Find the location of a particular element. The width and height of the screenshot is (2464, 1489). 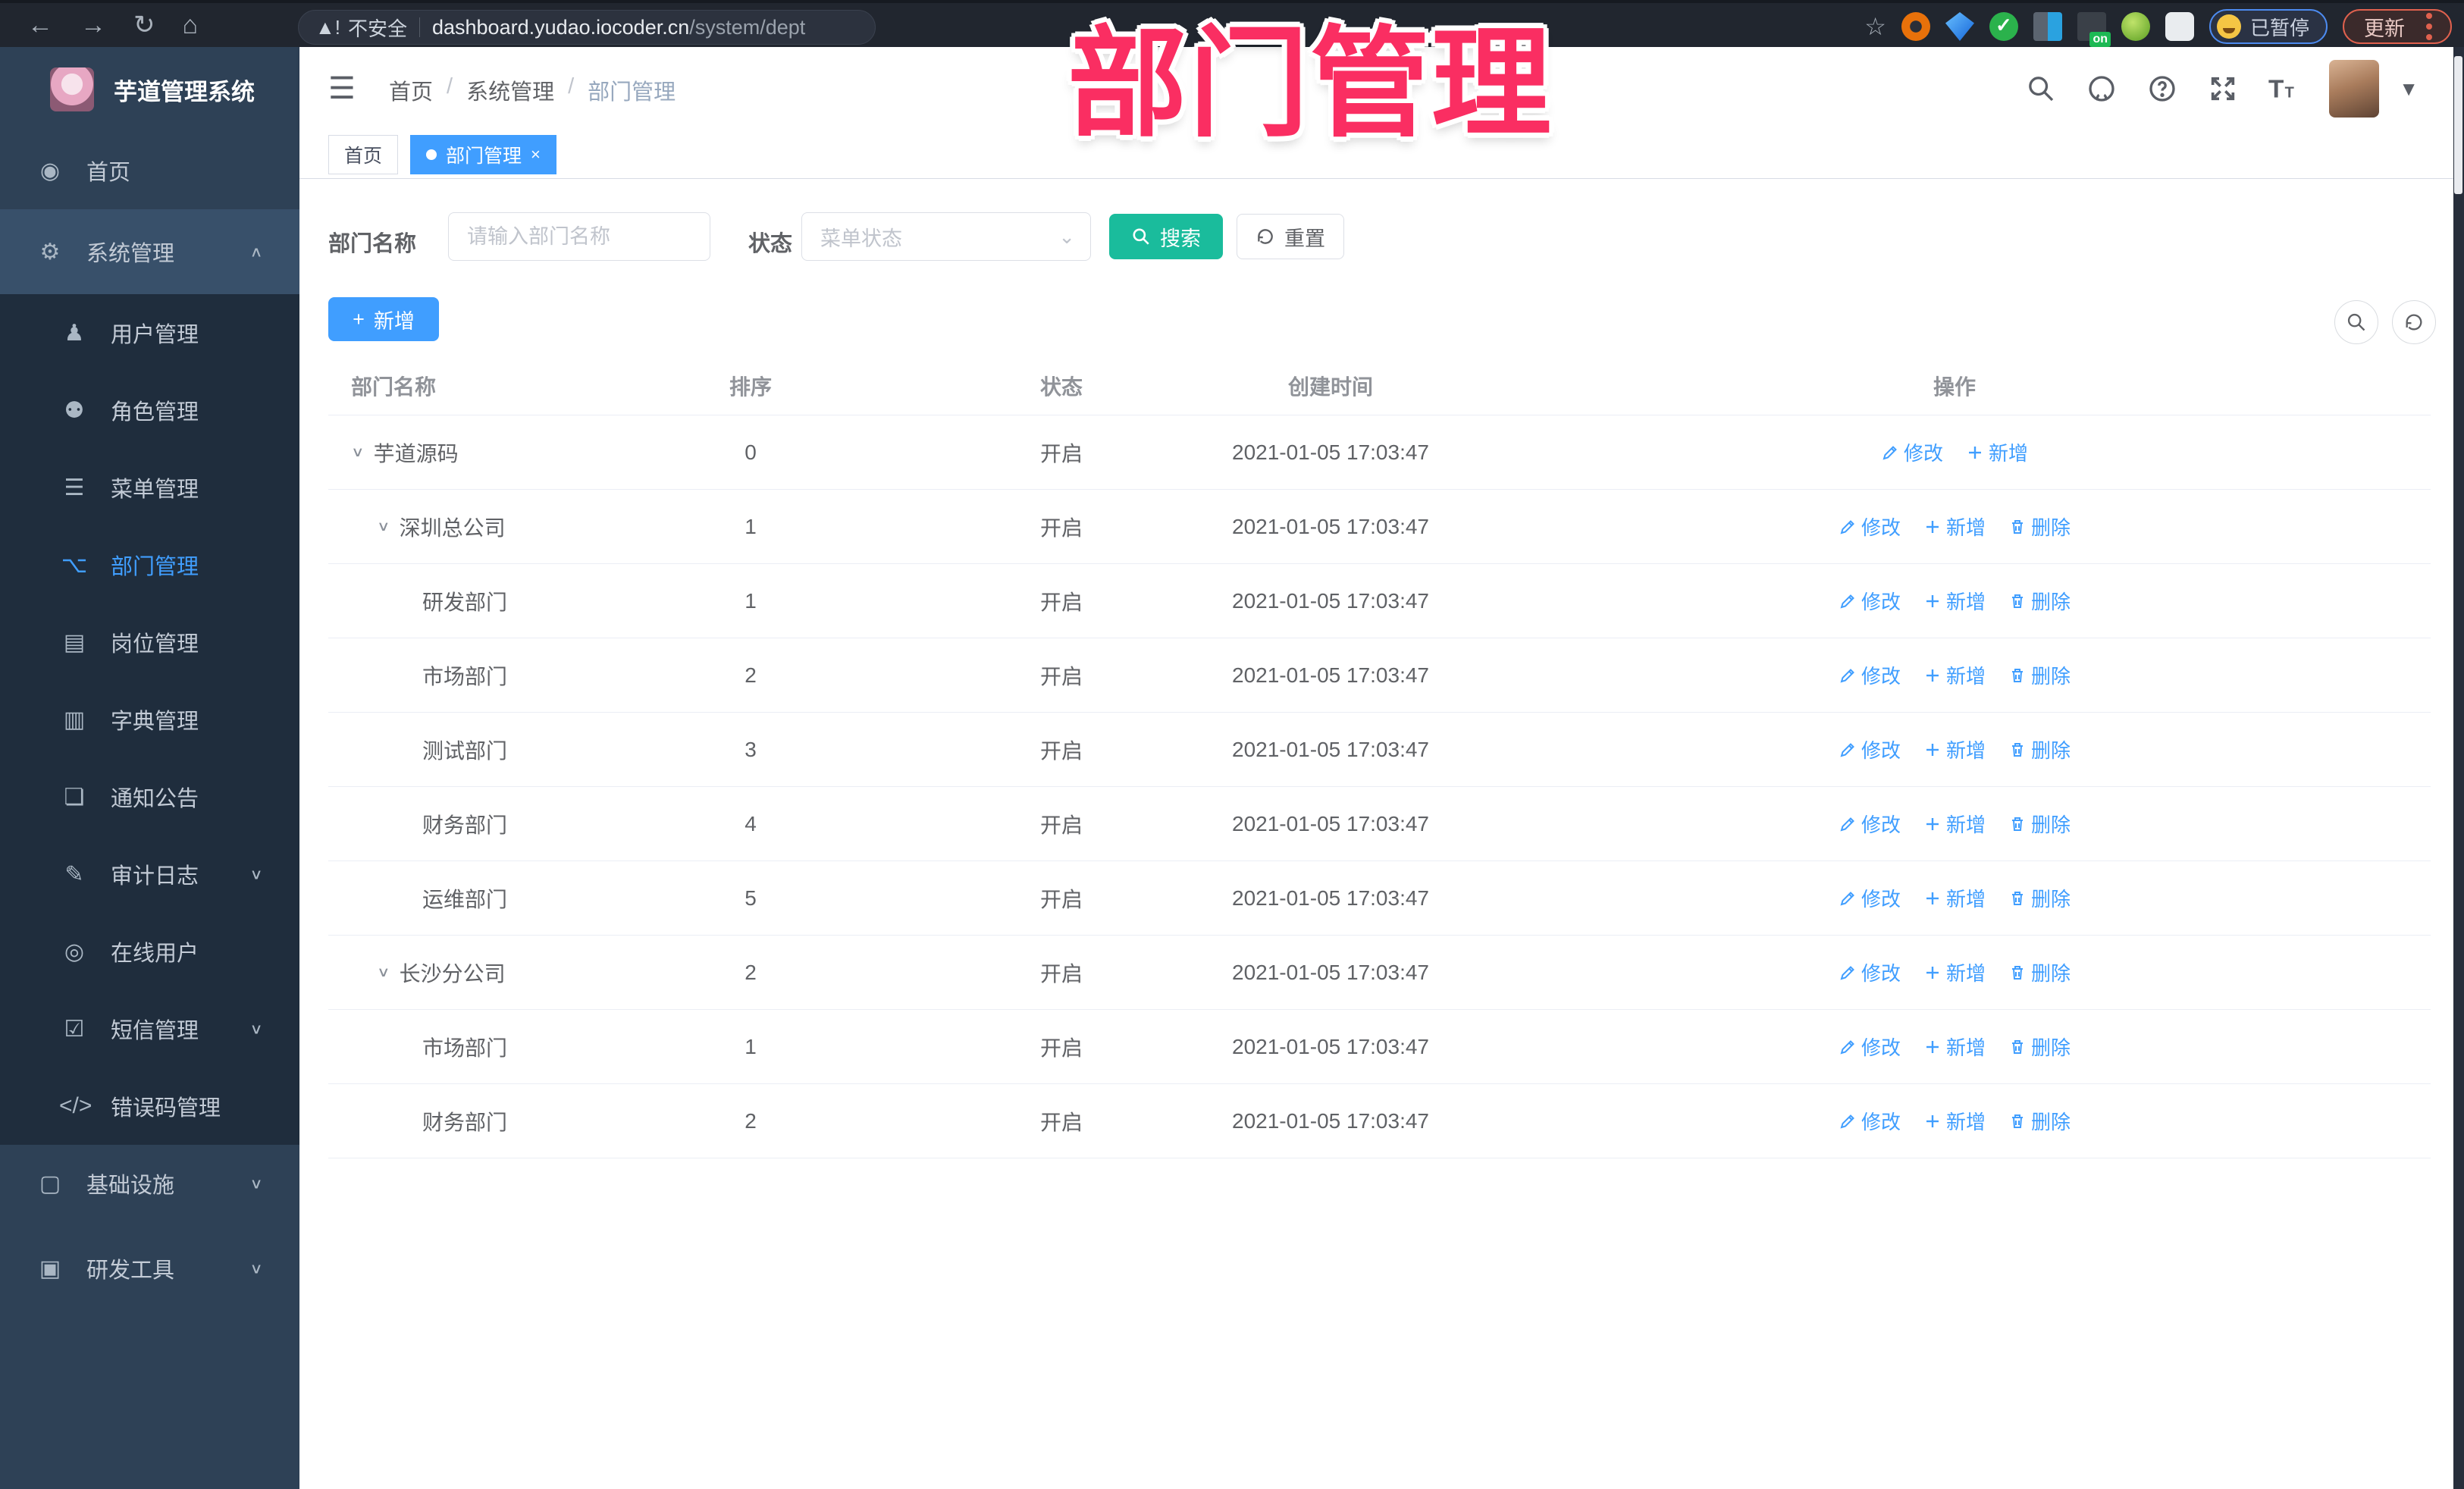

order-value: 2 is located at coordinates (751, 972).